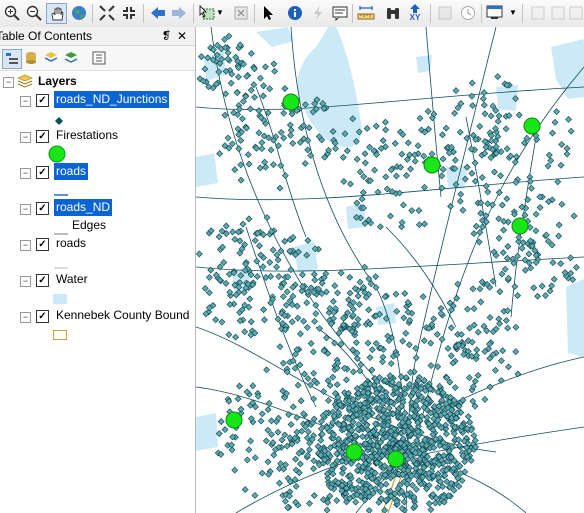 This screenshot has width=584, height=513. Describe the element at coordinates (12, 13) in the screenshot. I see `zoom-in-icon` at that location.